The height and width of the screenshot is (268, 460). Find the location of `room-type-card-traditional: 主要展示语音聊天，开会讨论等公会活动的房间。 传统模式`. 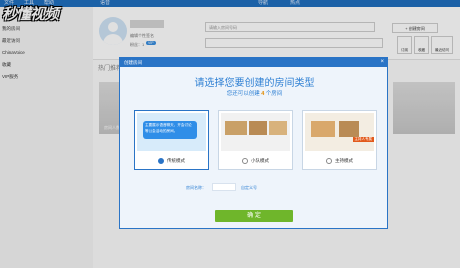

room-type-card-traditional: 主要展示语音聊天，开会讨论等公会活动的房间。 传统模式 is located at coordinates (171, 140).